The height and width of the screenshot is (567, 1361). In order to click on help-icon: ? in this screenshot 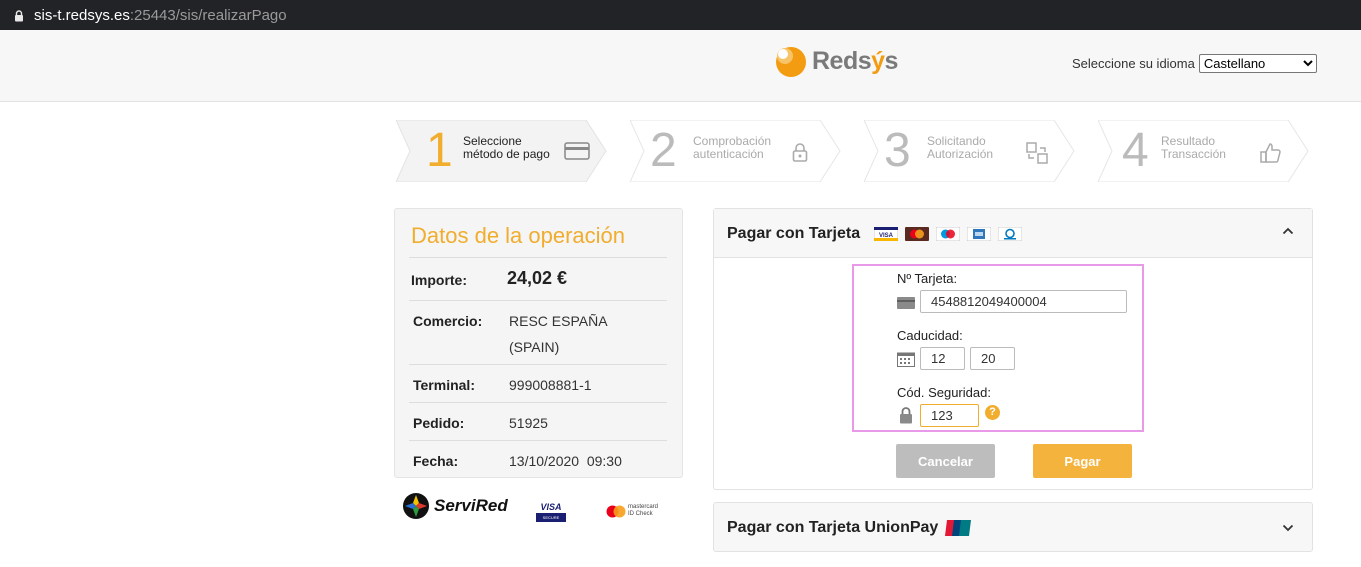, I will do `click(992, 412)`.